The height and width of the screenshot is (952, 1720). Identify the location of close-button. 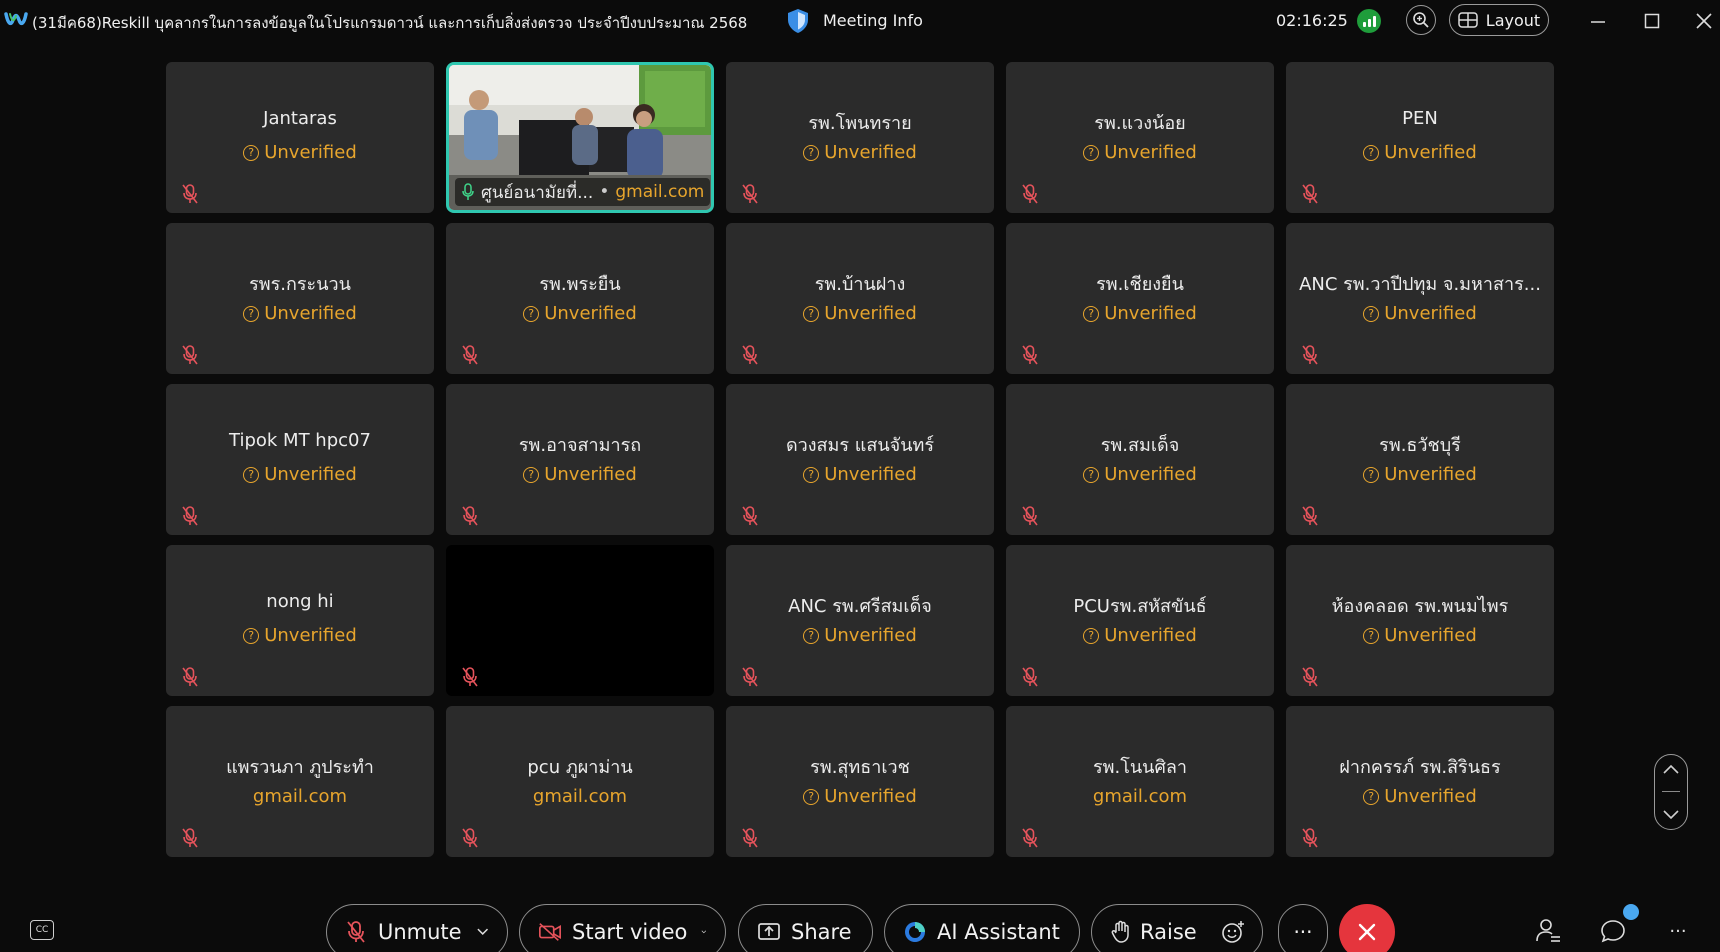
(1704, 21).